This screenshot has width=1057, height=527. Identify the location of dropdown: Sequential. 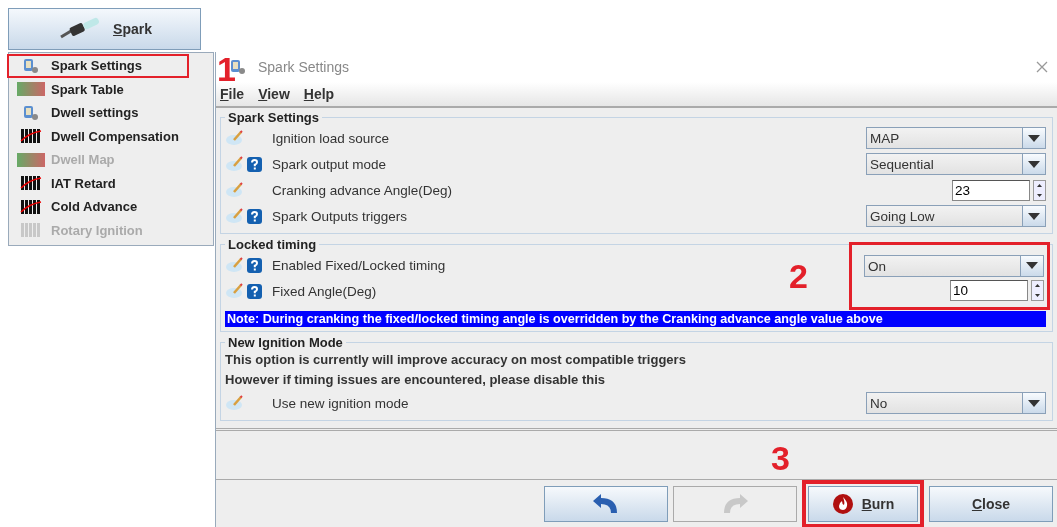
(956, 164).